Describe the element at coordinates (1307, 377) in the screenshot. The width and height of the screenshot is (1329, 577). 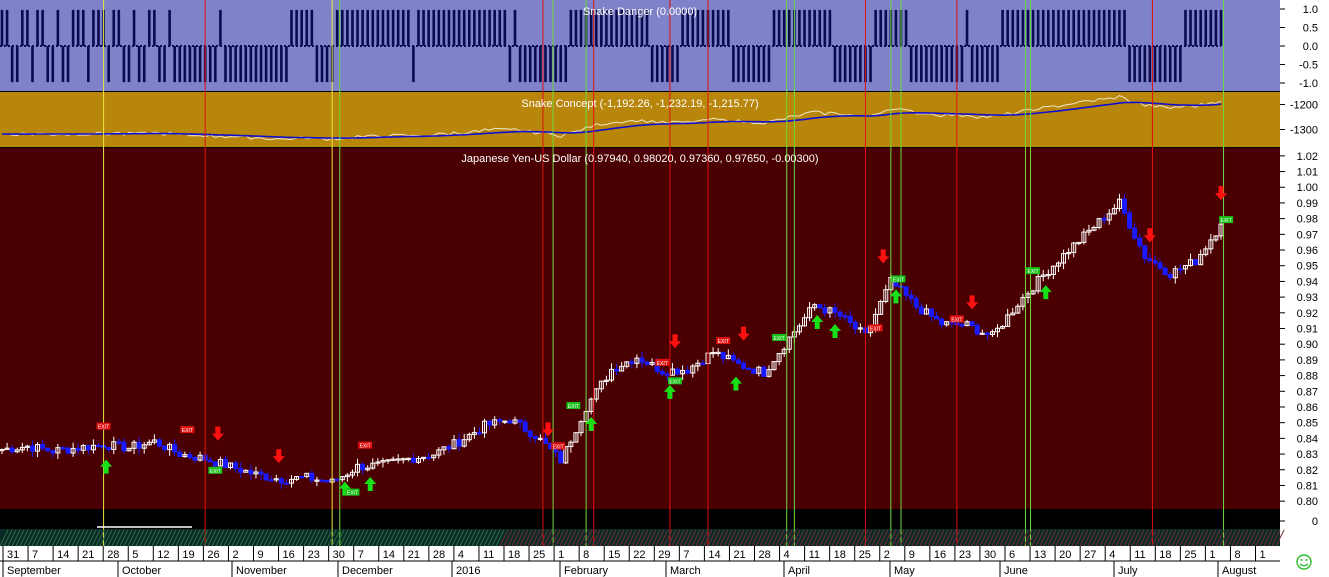
I see `price-tick-label: 0.88` at that location.